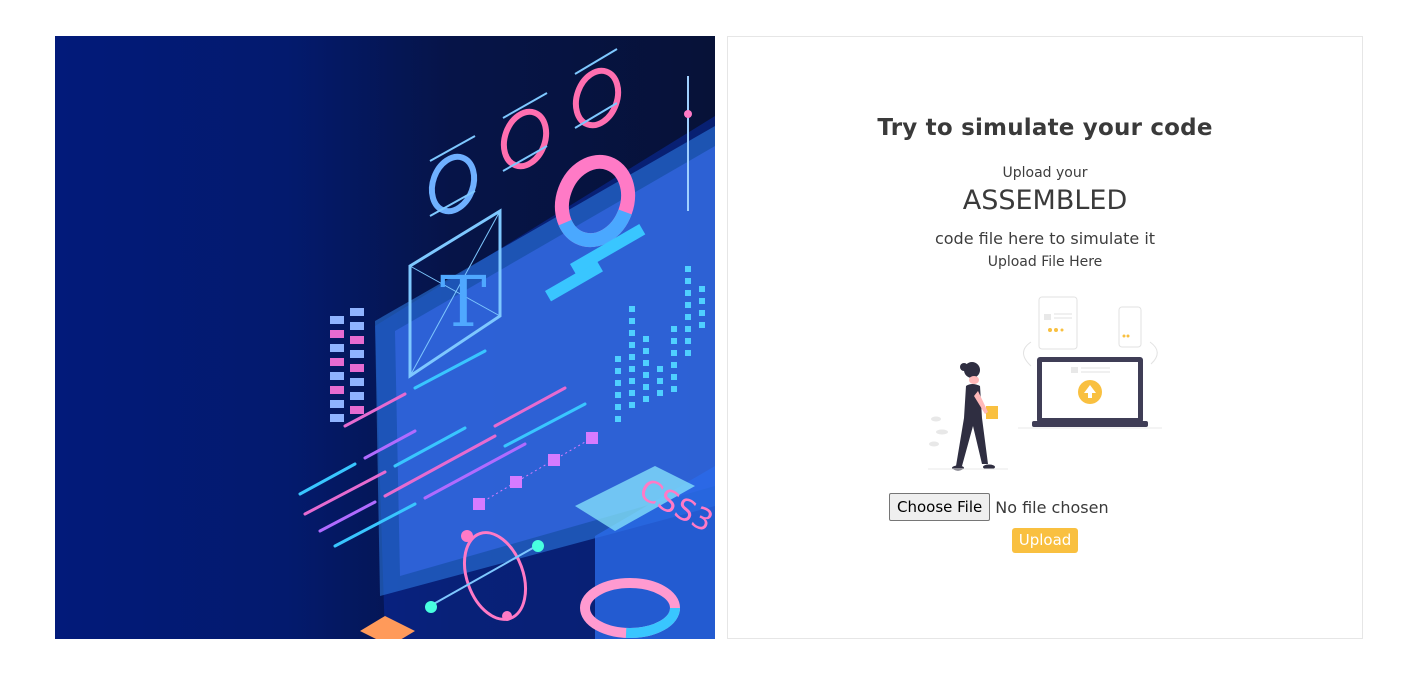  What do you see at coordinates (1045, 173) in the screenshot?
I see `upload-your-text: Upload your` at bounding box center [1045, 173].